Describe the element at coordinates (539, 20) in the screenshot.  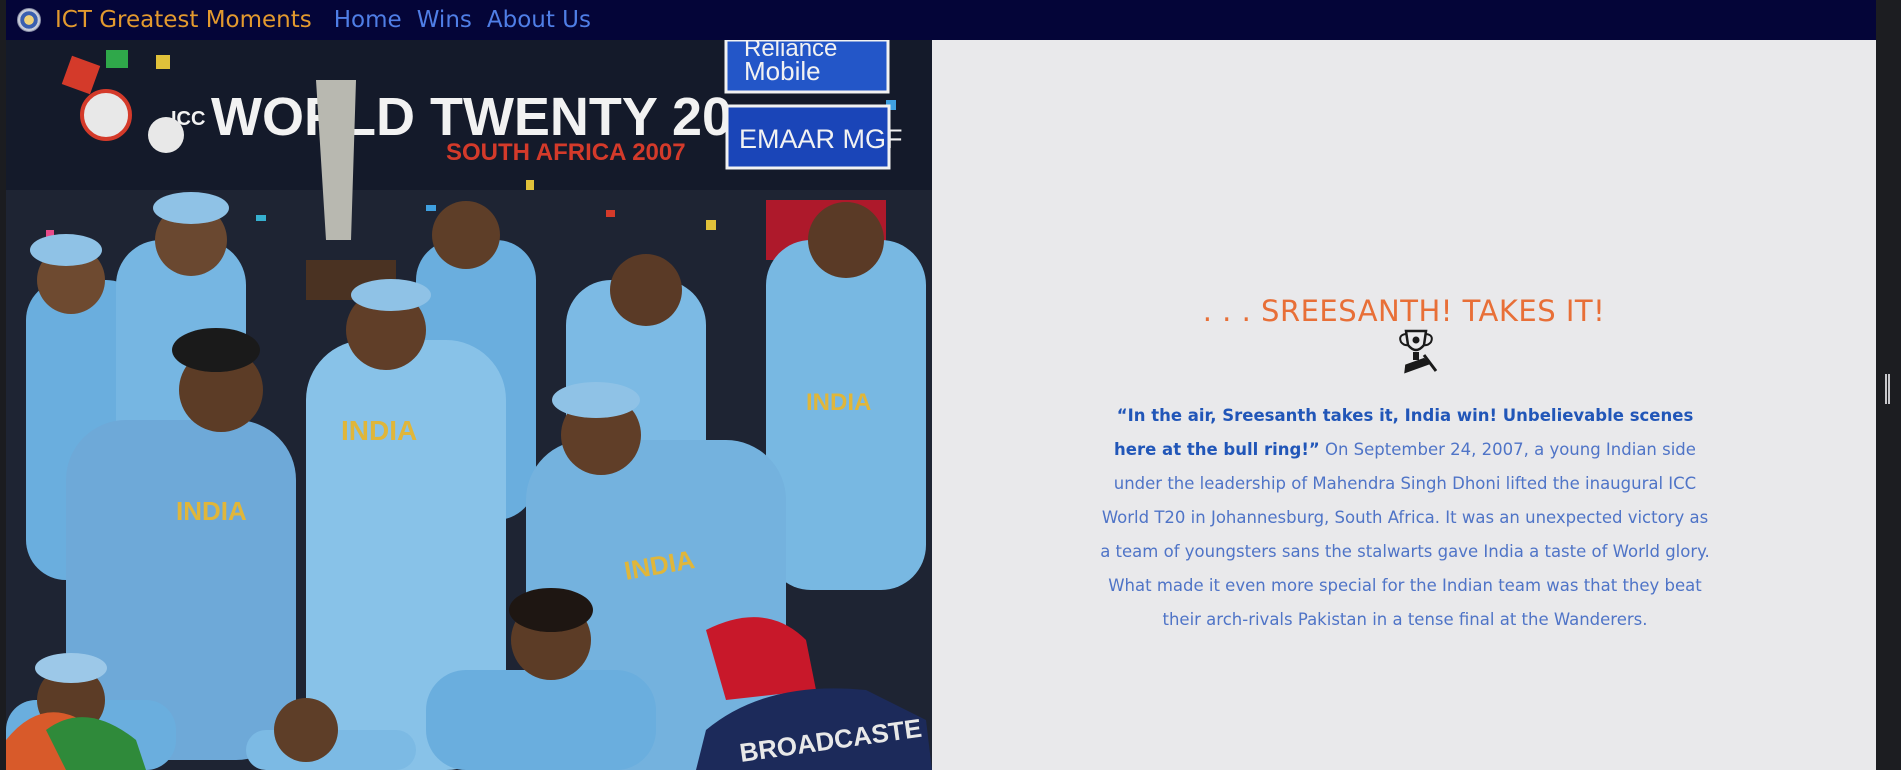
I see `nav-link-about-us: About Us` at that location.